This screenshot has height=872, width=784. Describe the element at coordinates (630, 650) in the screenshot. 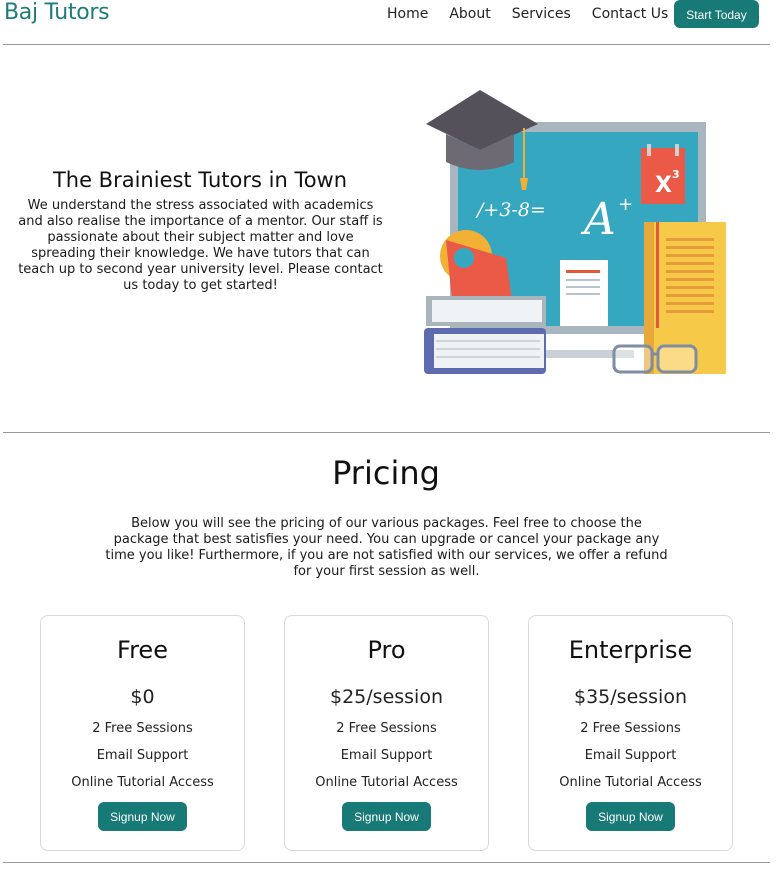

I see `plan-name: Enterprise` at that location.